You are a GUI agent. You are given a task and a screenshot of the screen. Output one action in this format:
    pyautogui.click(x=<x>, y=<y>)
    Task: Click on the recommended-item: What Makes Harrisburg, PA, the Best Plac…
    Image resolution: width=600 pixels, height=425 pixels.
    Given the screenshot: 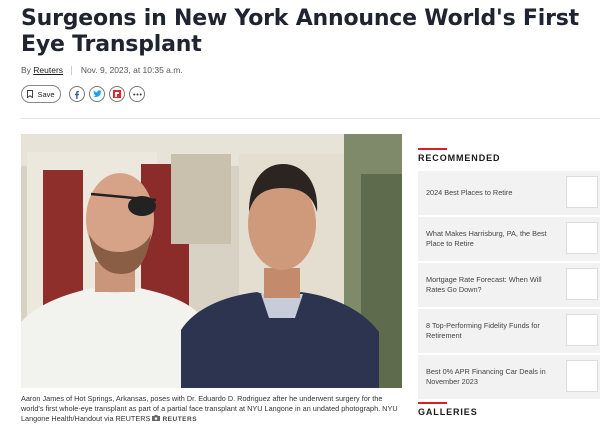 What is the action you would take?
    pyautogui.click(x=509, y=239)
    